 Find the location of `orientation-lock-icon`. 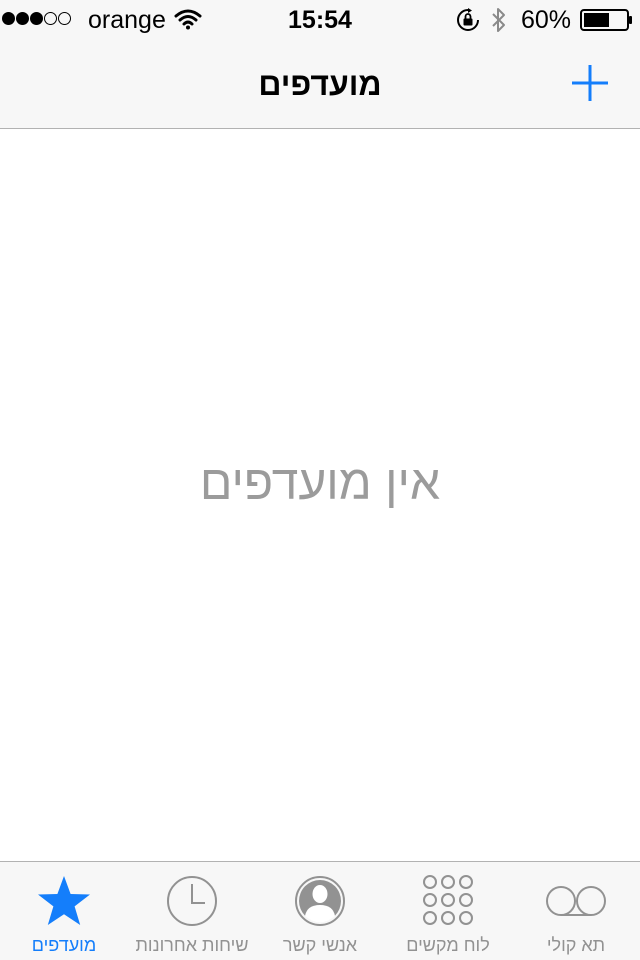

orientation-lock-icon is located at coordinates (468, 22).